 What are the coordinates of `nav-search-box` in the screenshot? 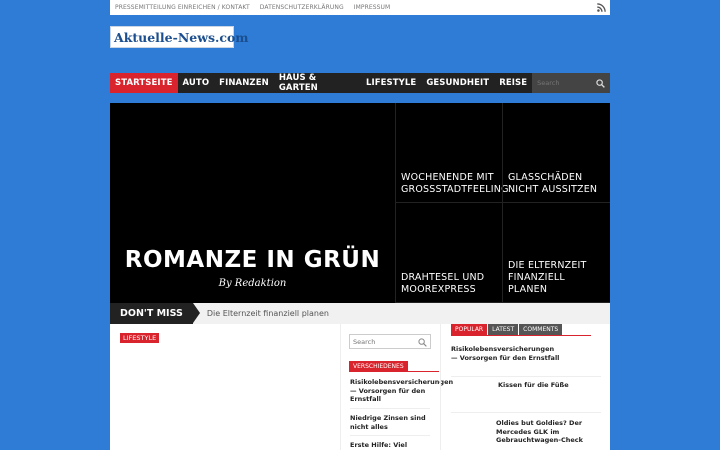 It's located at (571, 83).